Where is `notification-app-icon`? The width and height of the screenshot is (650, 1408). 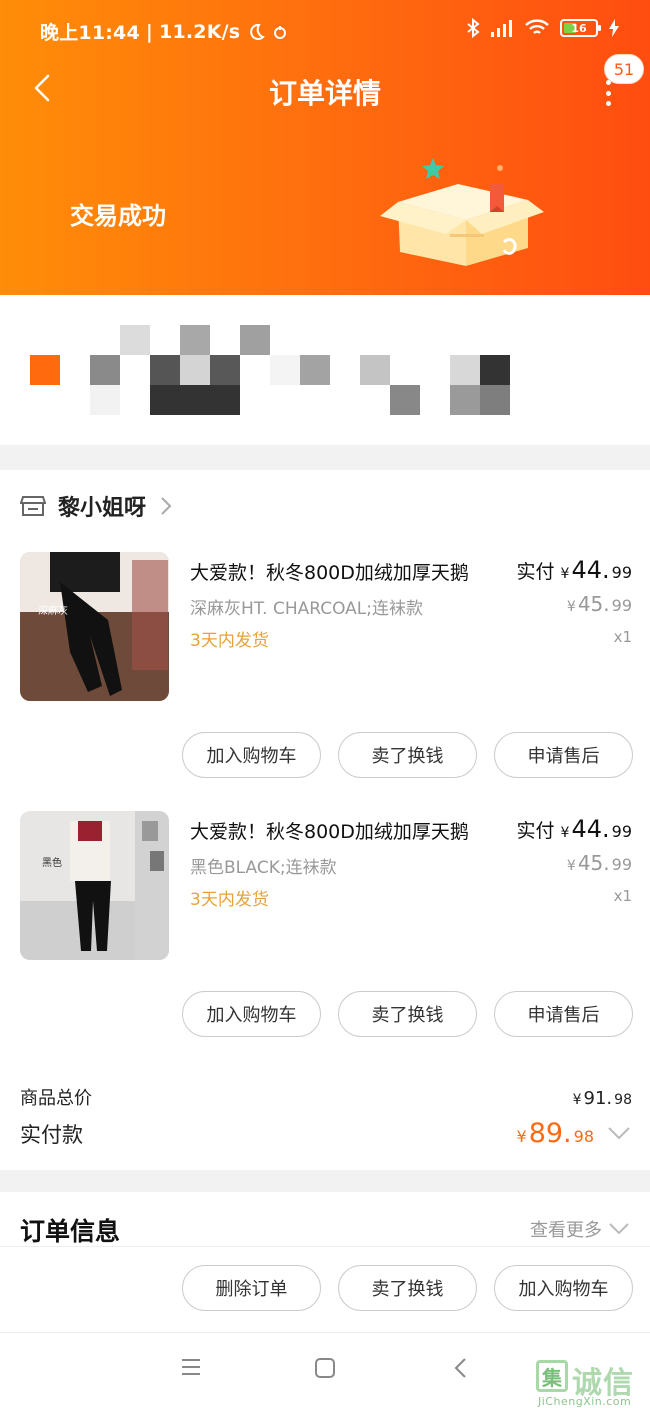
notification-app-icon is located at coordinates (280, 32).